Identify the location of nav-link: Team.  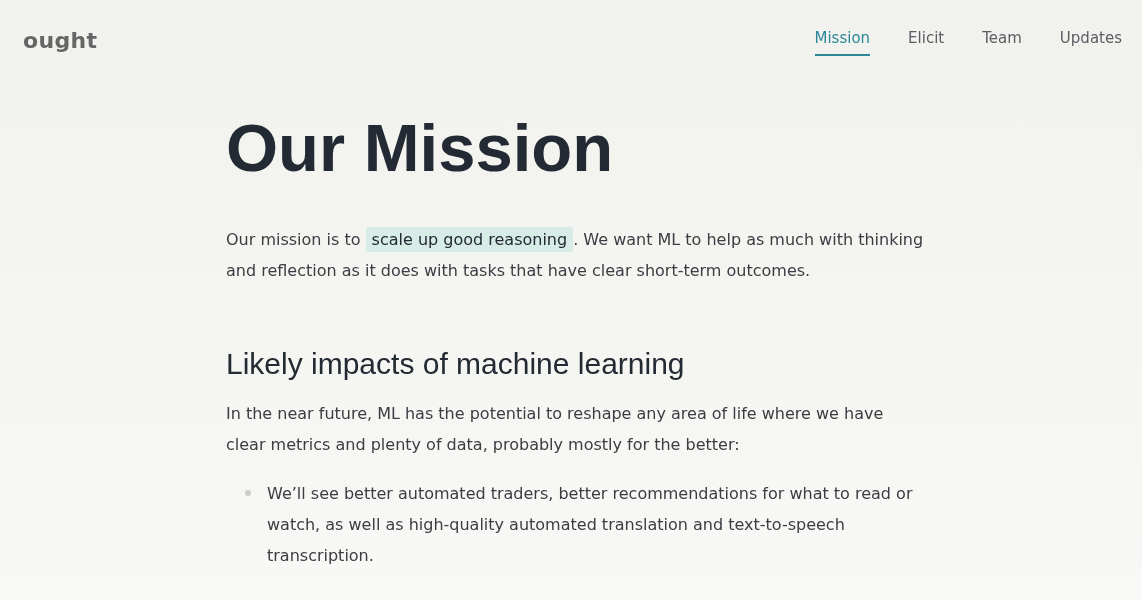
(1002, 40).